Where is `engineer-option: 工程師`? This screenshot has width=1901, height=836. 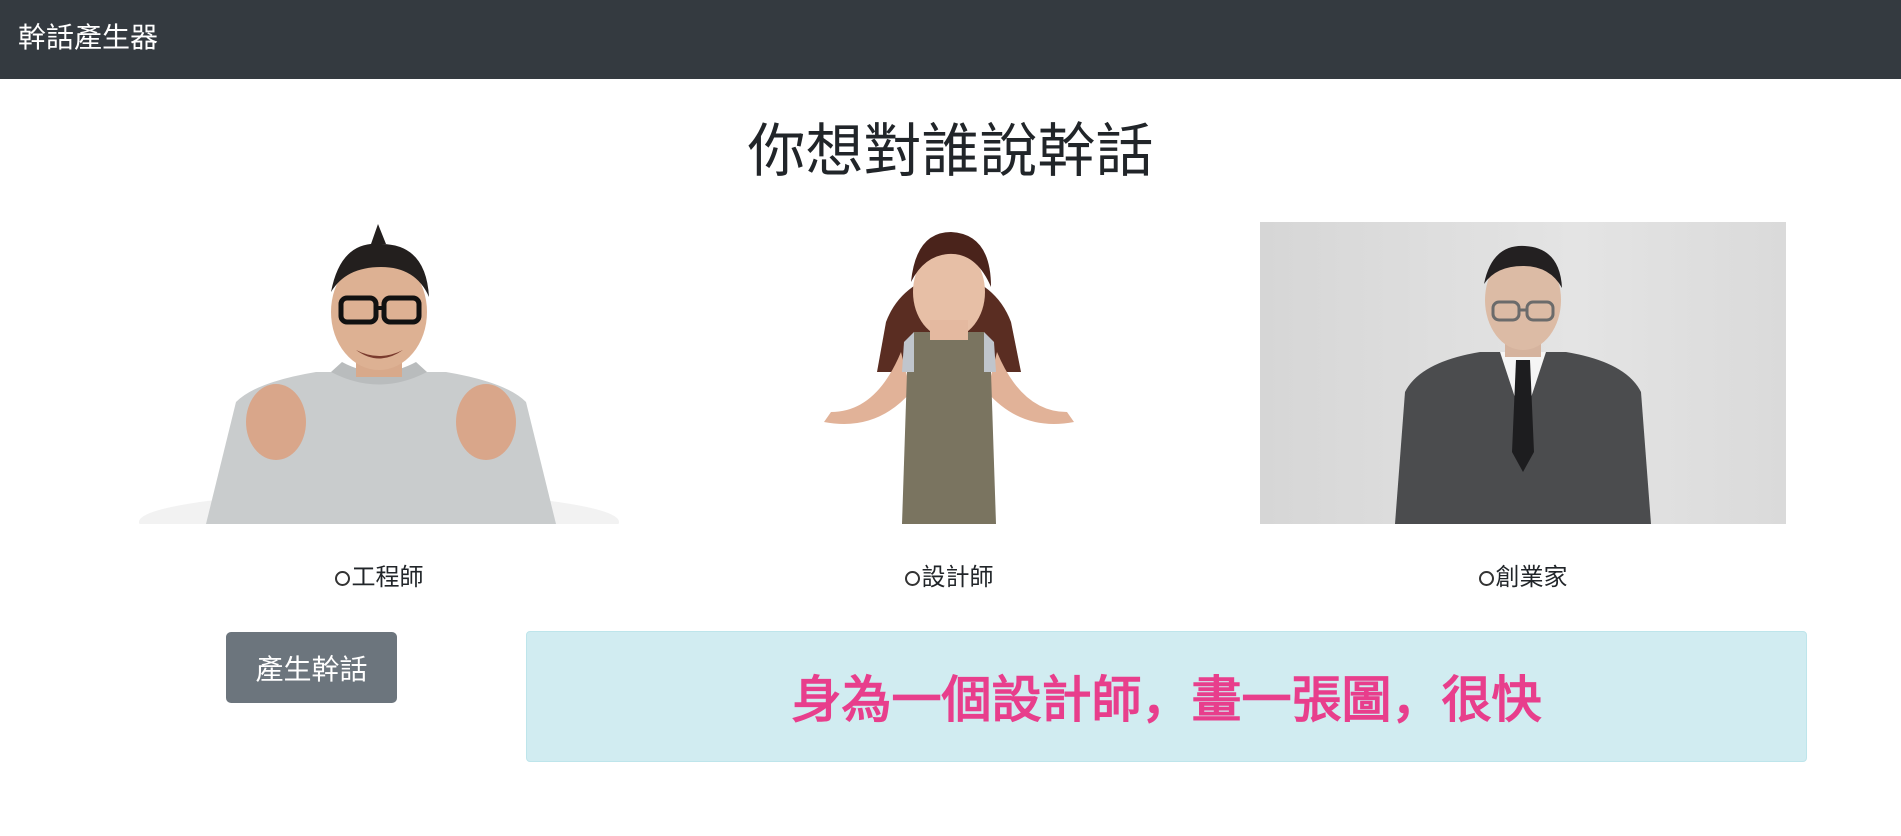
engineer-option: 工程師 is located at coordinates (379, 577).